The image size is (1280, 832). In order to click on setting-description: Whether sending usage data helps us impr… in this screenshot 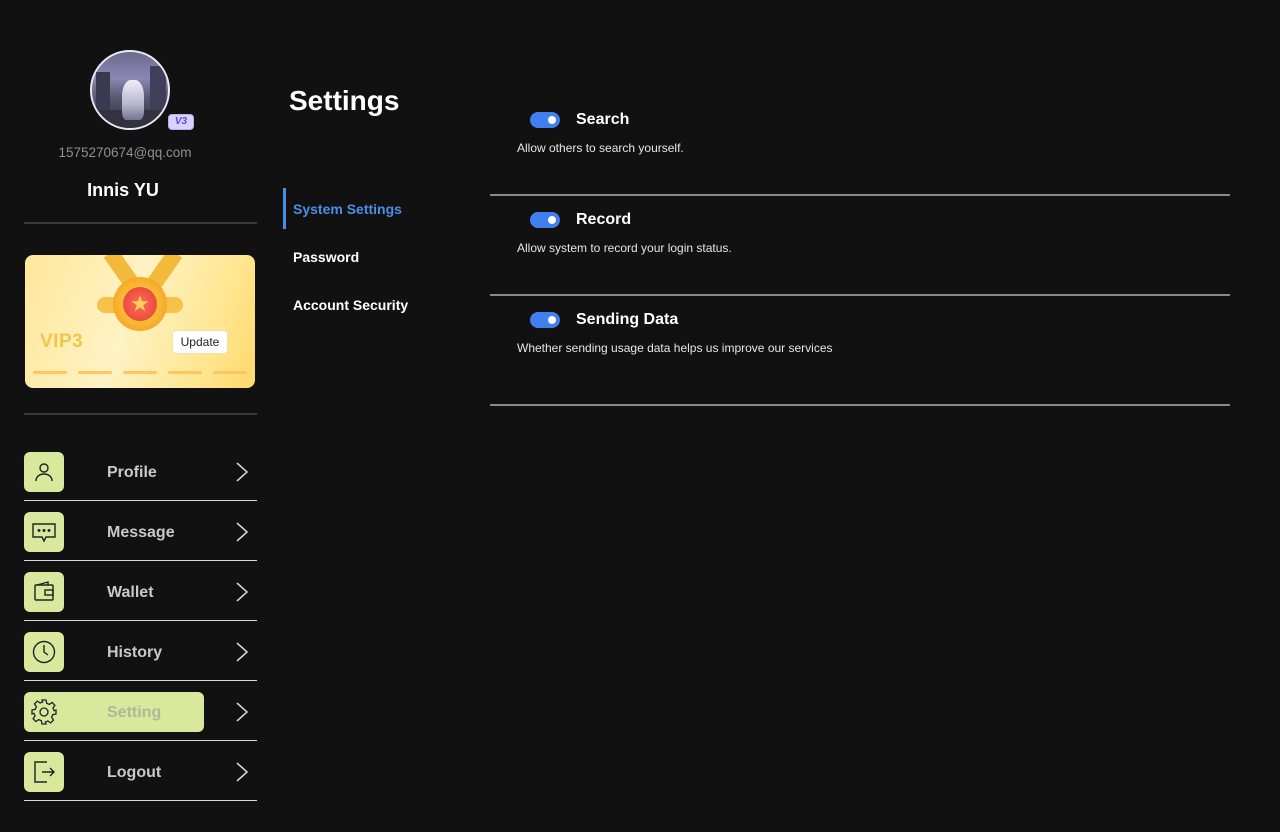, I will do `click(675, 348)`.